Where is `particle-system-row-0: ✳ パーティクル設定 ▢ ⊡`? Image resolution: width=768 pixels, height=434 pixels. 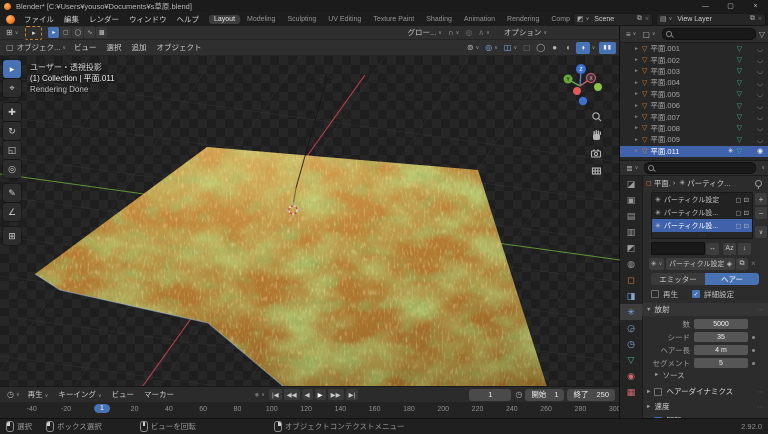 particle-system-row-0: ✳ パーティクル設定 ▢ ⊡ is located at coordinates (702, 199).